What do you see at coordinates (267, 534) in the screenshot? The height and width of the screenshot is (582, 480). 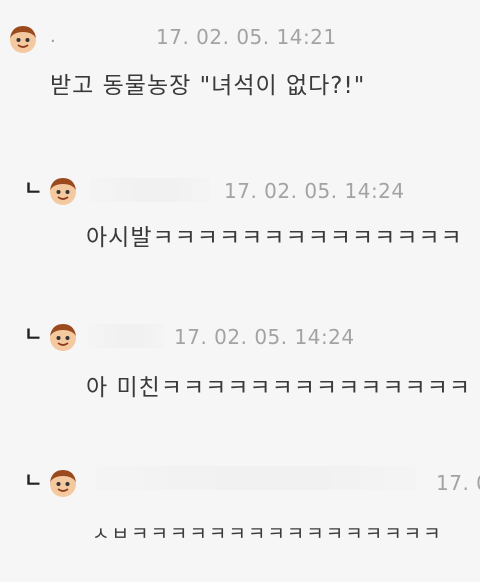 I see `comment-text: ㅅㅂㅋㅋㅋㅋㅋㅋㅋㅋㅋㅋㅋㅋㅋㅋㅋㅋ` at bounding box center [267, 534].